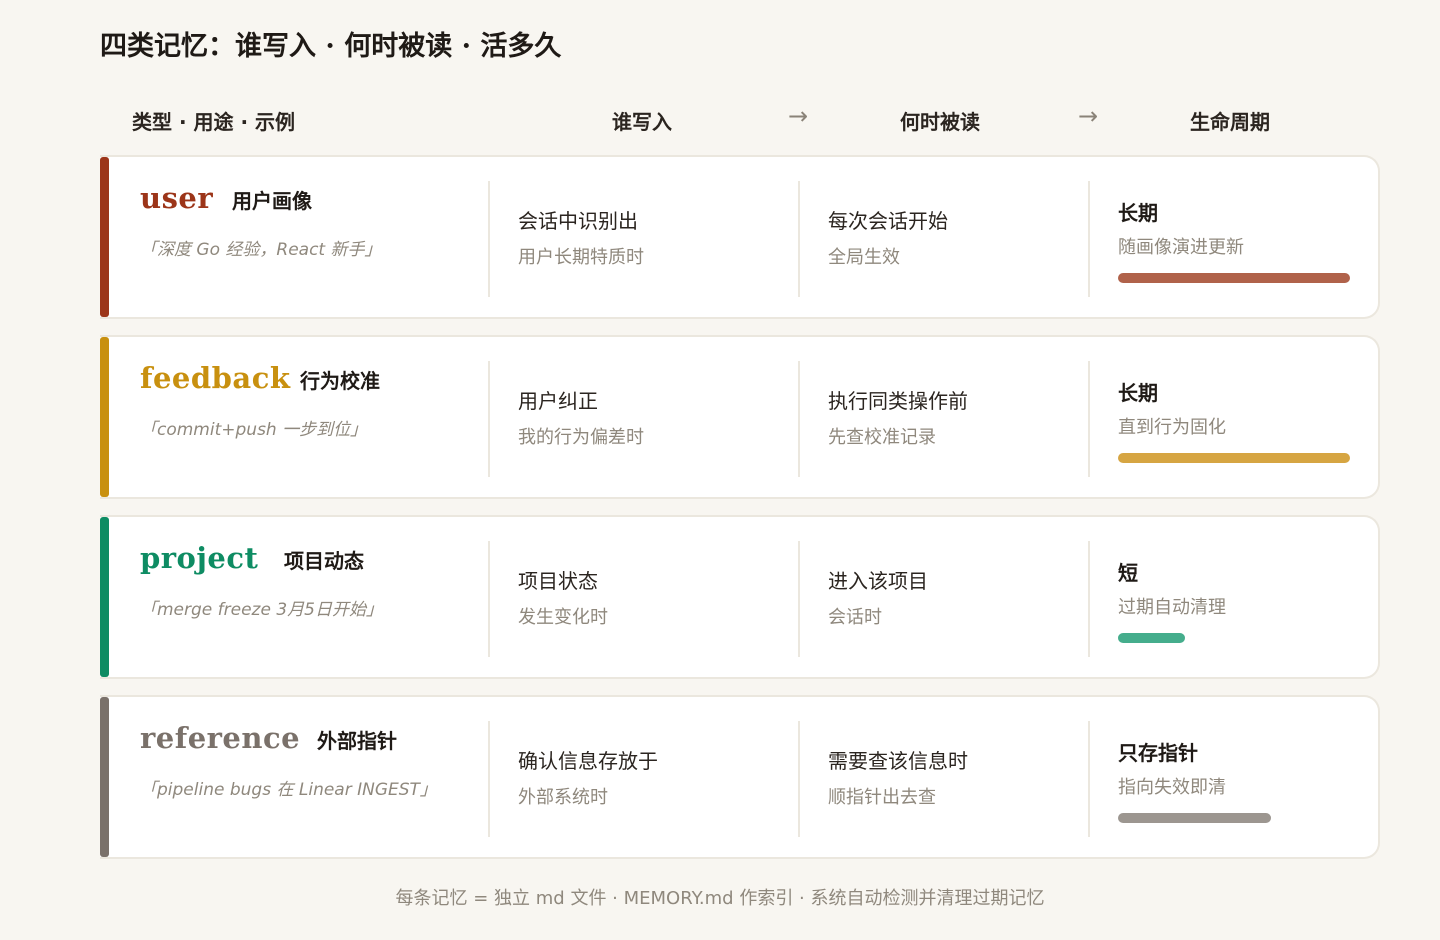 The height and width of the screenshot is (940, 1440). What do you see at coordinates (324, 561) in the screenshot?
I see `memory-type-purpose: 项目动态` at bounding box center [324, 561].